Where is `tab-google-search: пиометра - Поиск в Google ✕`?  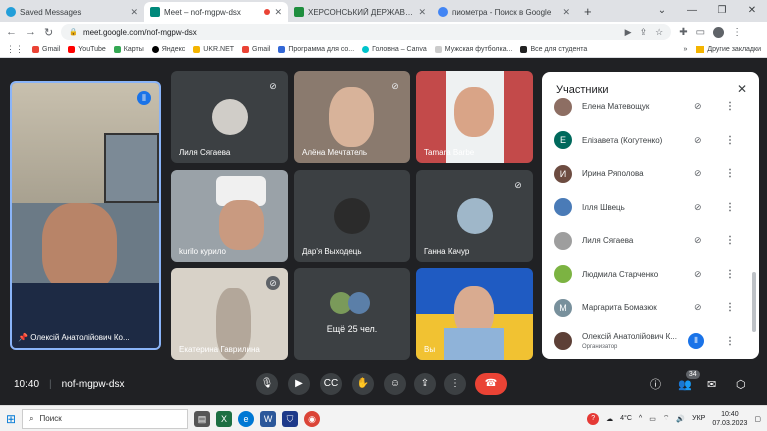 tab-google-search: пиометра - Поиск в Google ✕ is located at coordinates (504, 12).